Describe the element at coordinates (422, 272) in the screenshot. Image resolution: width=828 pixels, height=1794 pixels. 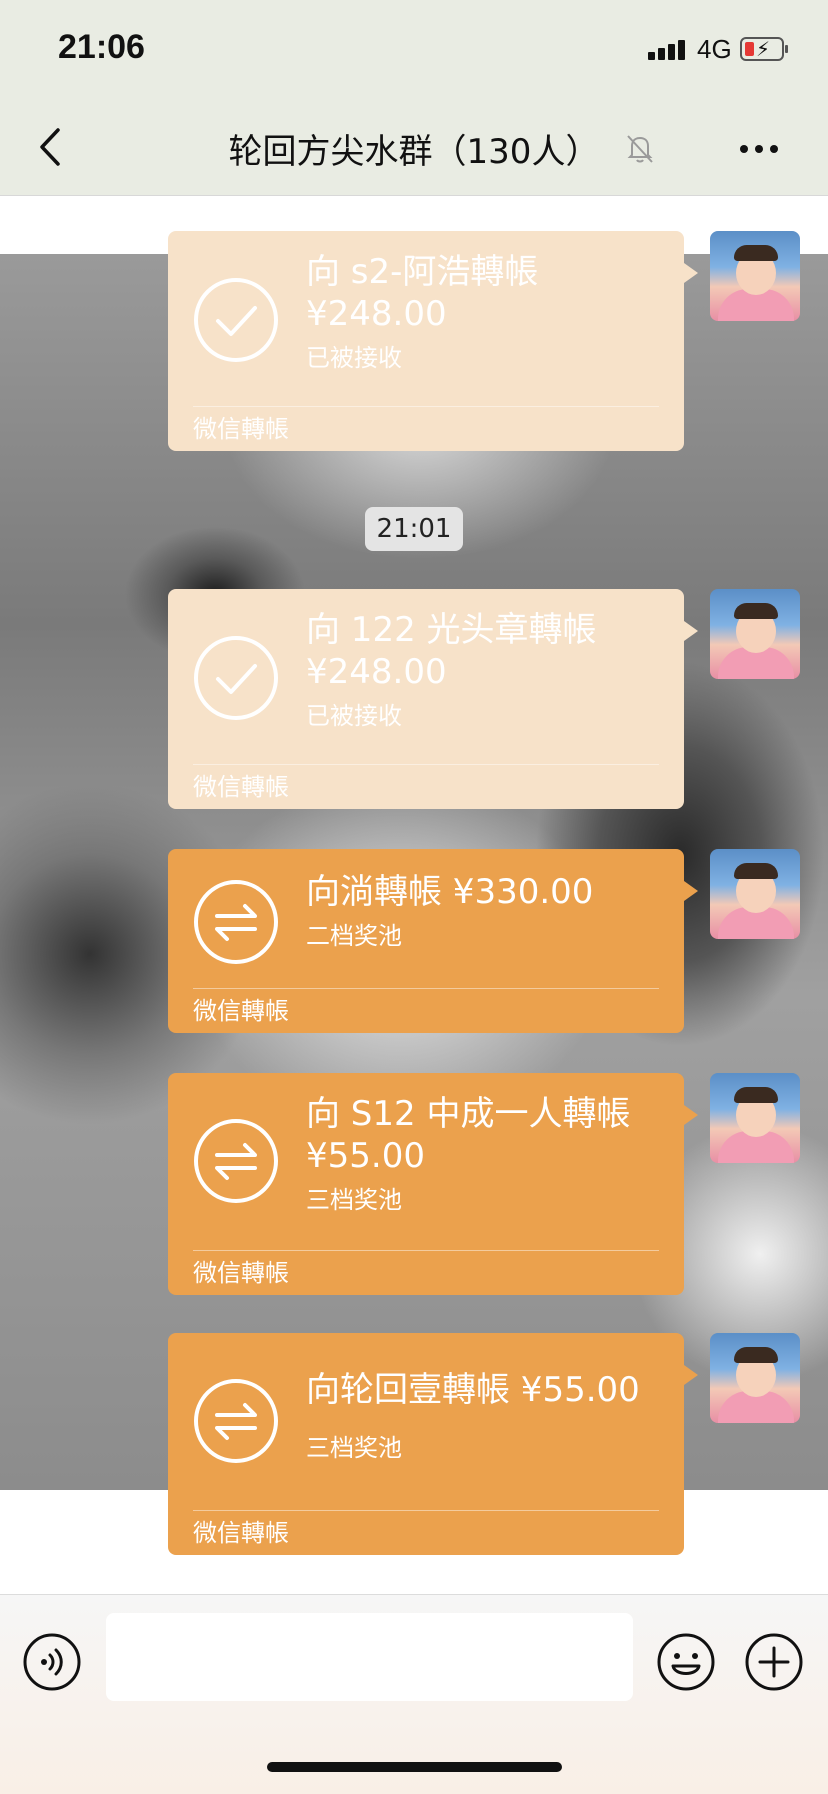
I see `transfer-title: 向 s2-阿浩轉帳` at that location.